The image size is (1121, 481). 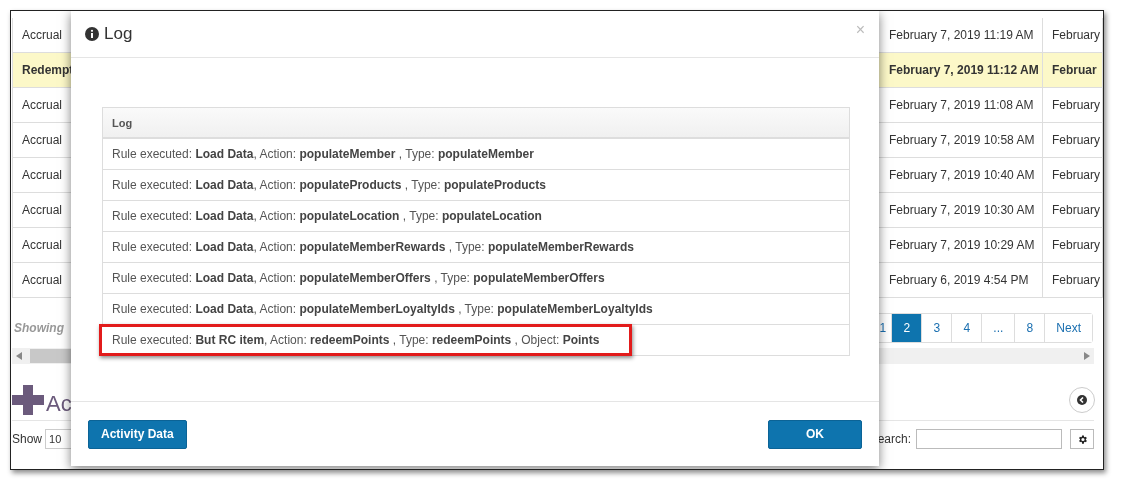 I want to click on log-entry: Rule executed: Load Data, Action: populateMemberOffers , Type: populateMemberOffers, so click(x=358, y=278).